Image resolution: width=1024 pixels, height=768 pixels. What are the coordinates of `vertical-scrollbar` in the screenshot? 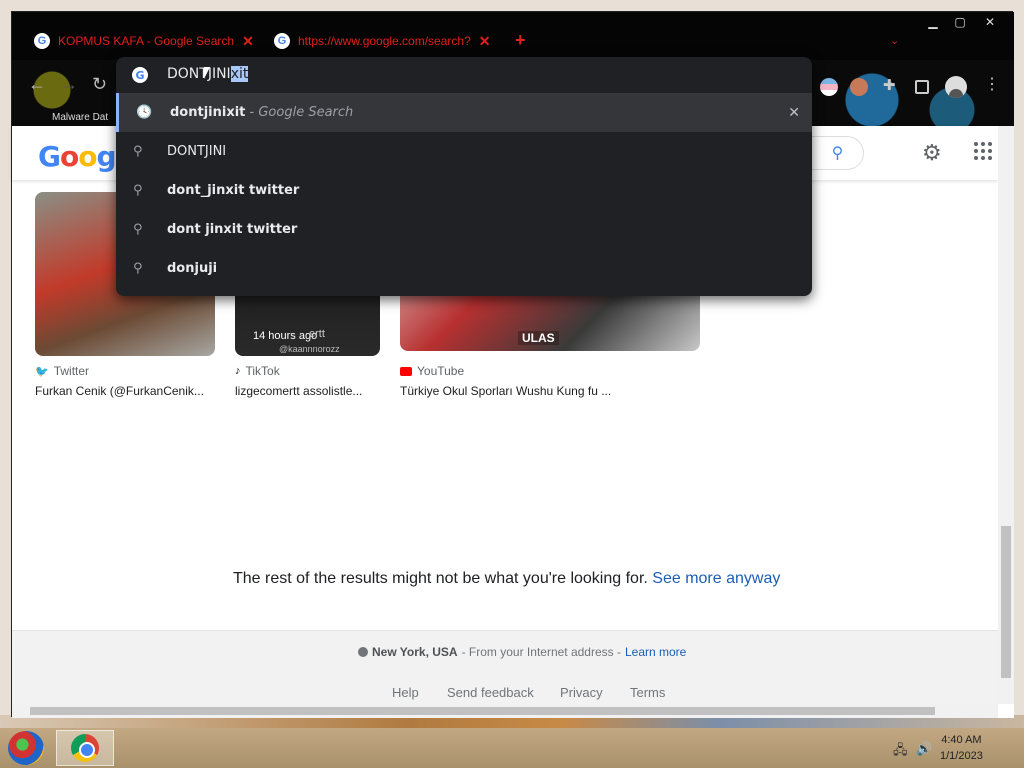 It's located at (1006, 415).